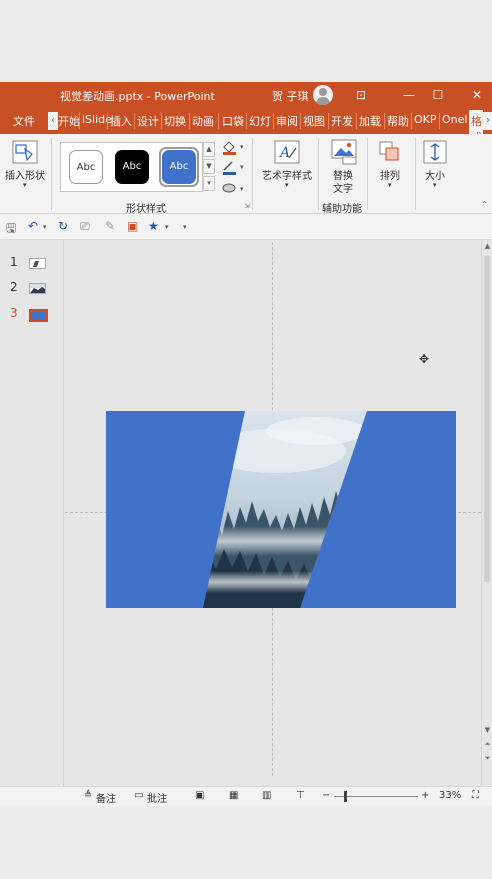 The width and height of the screenshot is (492, 879). Describe the element at coordinates (233, 795) in the screenshot. I see `slide-sorter-icon: ▦` at that location.